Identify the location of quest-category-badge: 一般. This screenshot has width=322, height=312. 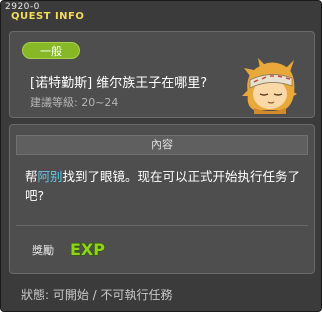
(51, 50).